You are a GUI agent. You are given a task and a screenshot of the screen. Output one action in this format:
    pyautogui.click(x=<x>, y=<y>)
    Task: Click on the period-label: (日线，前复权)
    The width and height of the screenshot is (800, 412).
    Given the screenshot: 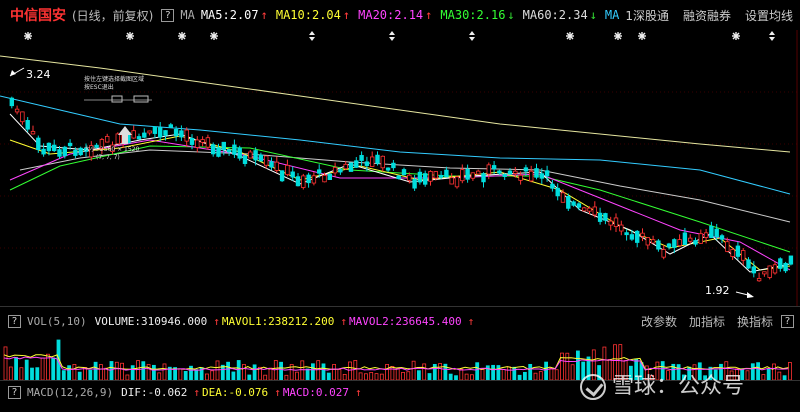 What is the action you would take?
    pyautogui.click(x=112, y=15)
    